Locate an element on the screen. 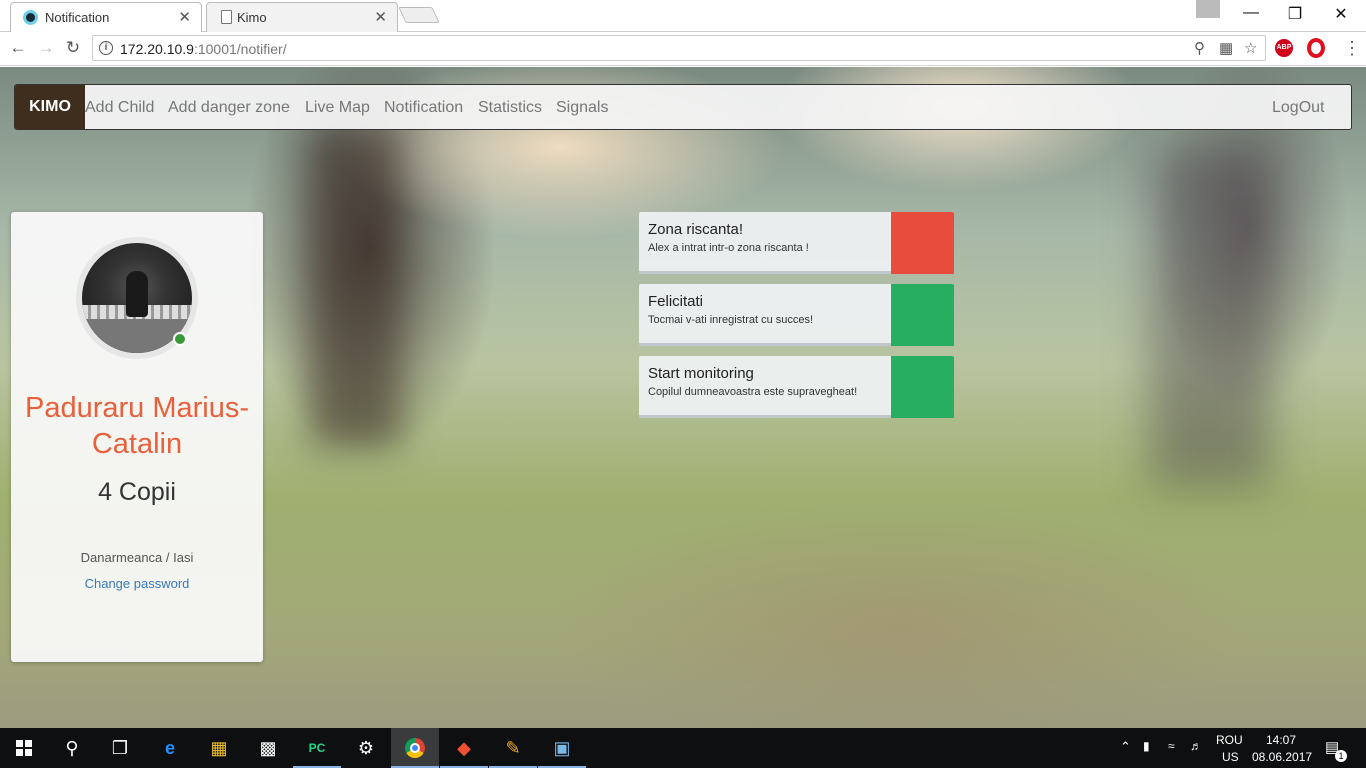  reload-icon: ↻ is located at coordinates (73, 48).